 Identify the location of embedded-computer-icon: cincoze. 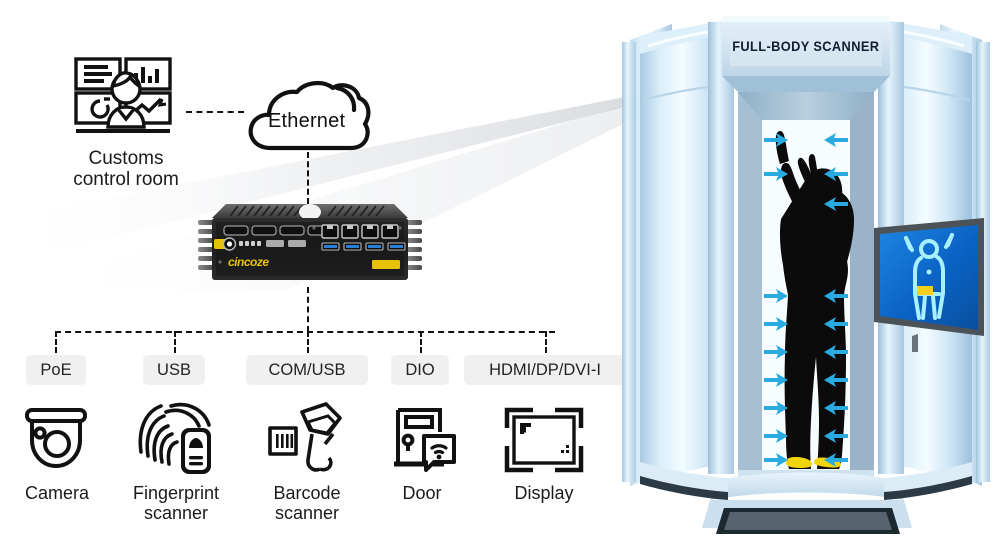
(310, 242).